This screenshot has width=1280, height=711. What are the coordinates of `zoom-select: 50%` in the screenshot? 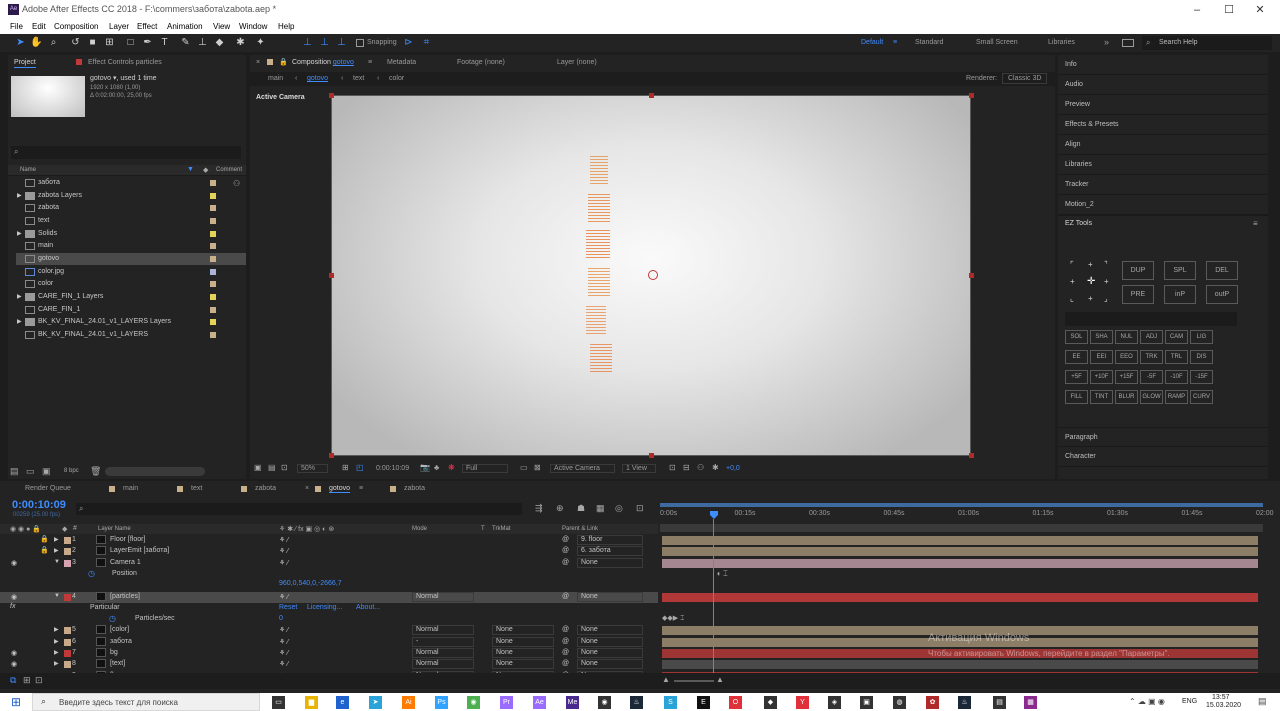 It's located at (313, 468).